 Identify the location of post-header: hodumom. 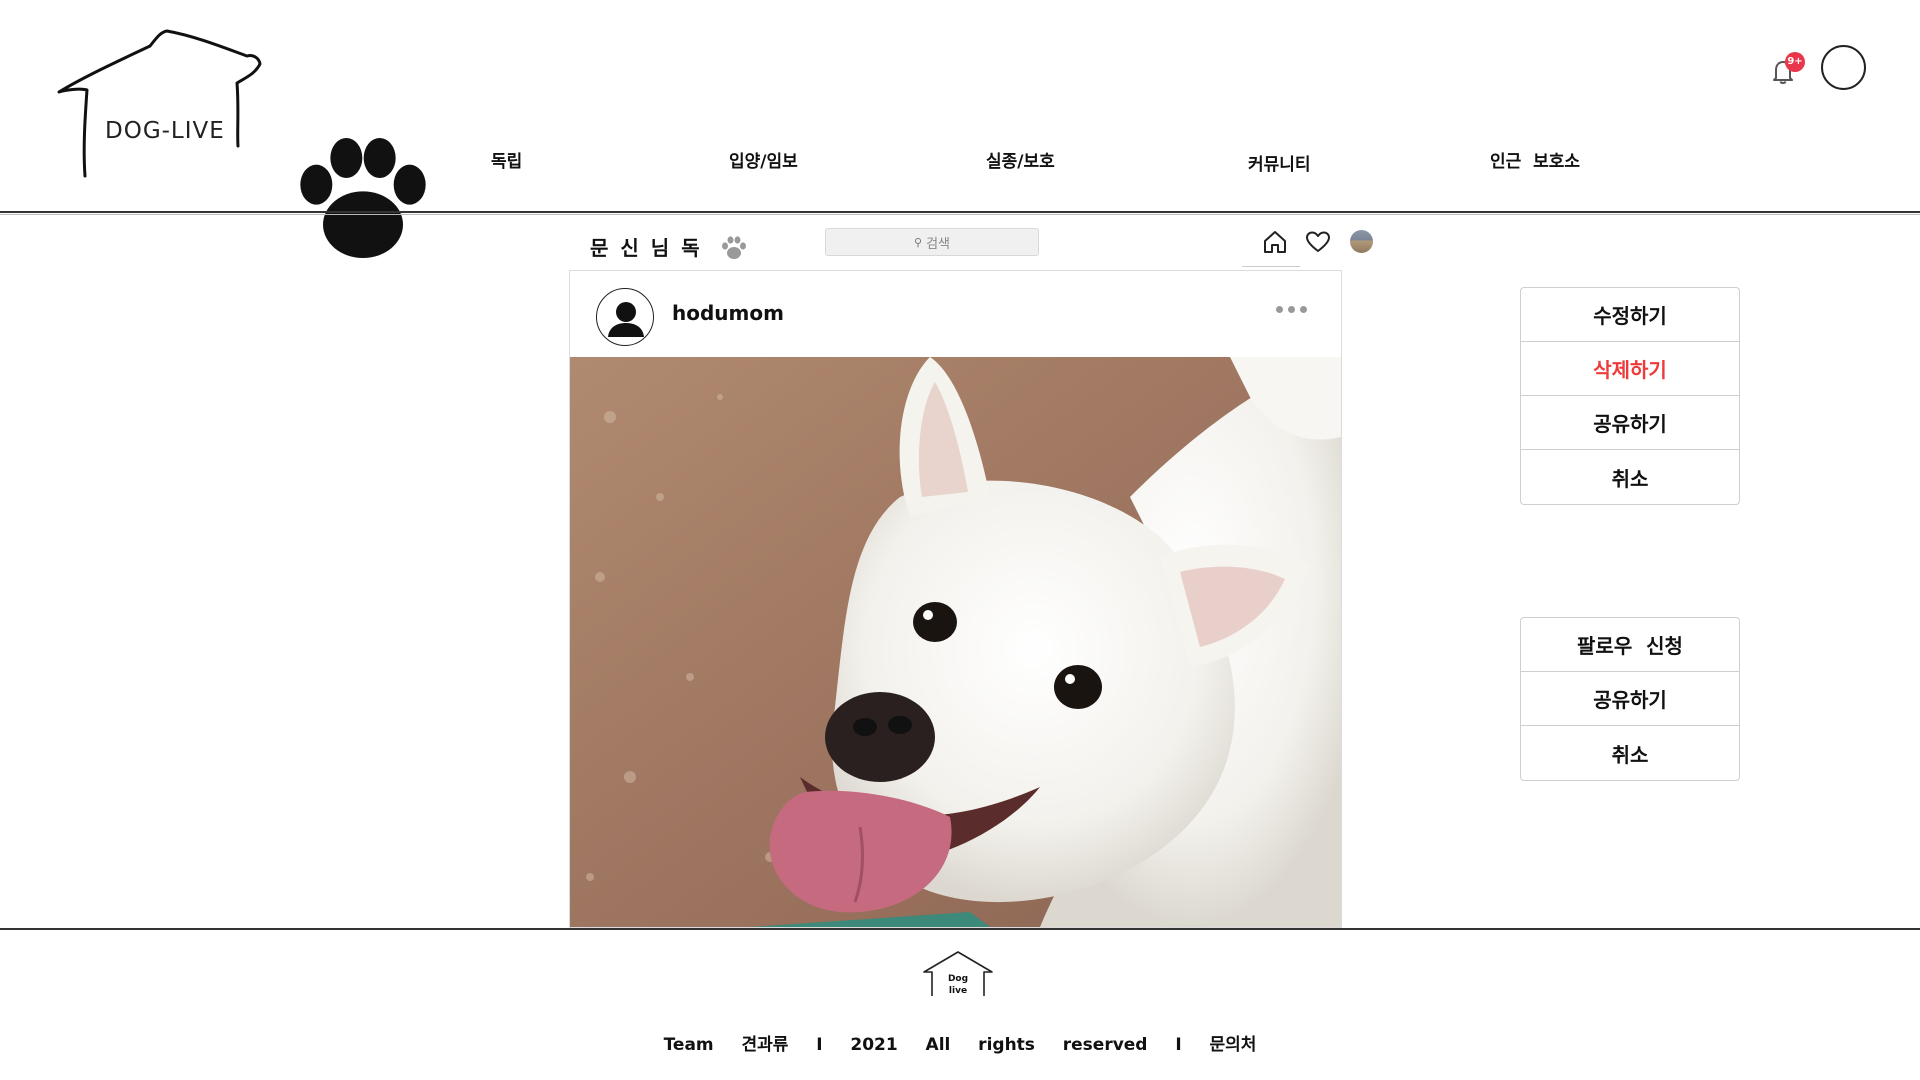
(955, 314).